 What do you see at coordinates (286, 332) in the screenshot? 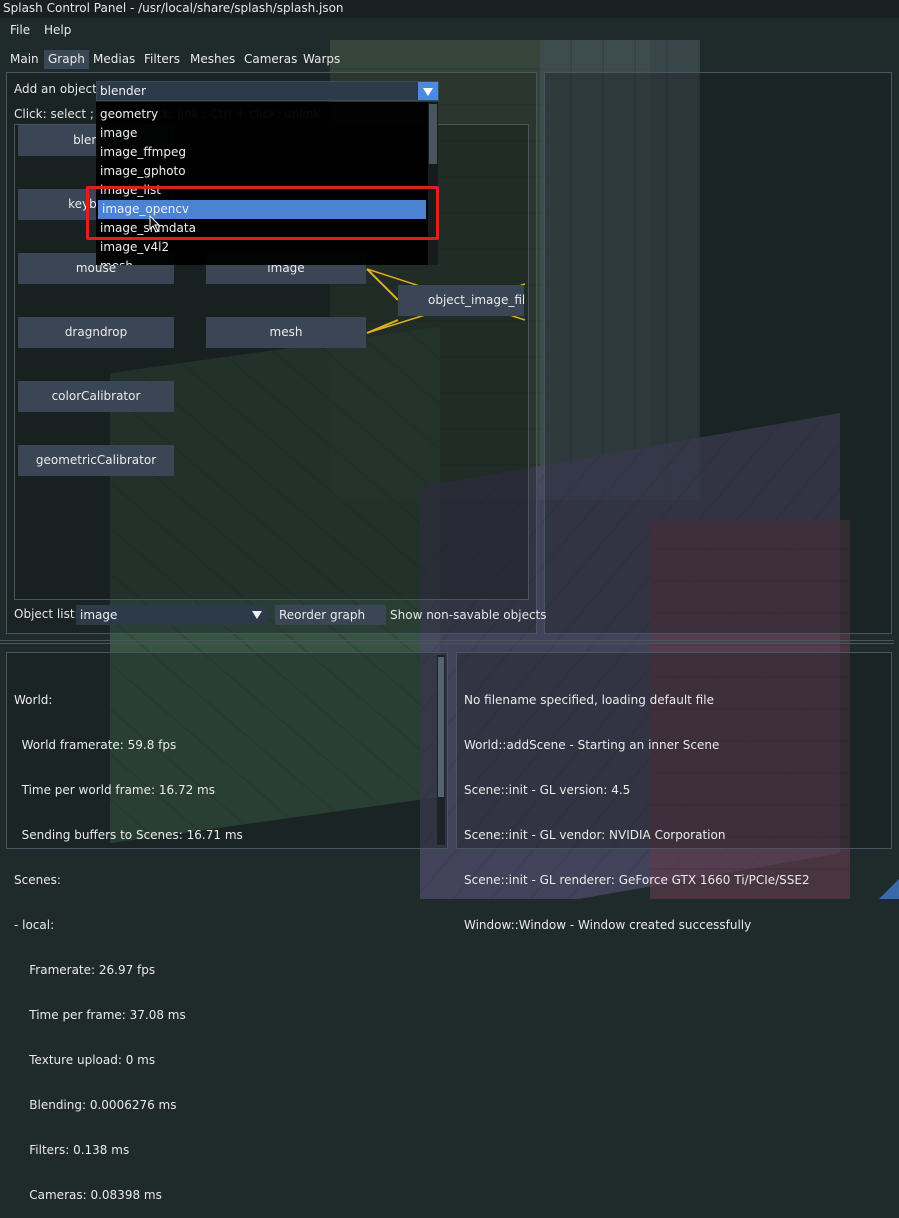
I see `node-mesh: mesh` at bounding box center [286, 332].